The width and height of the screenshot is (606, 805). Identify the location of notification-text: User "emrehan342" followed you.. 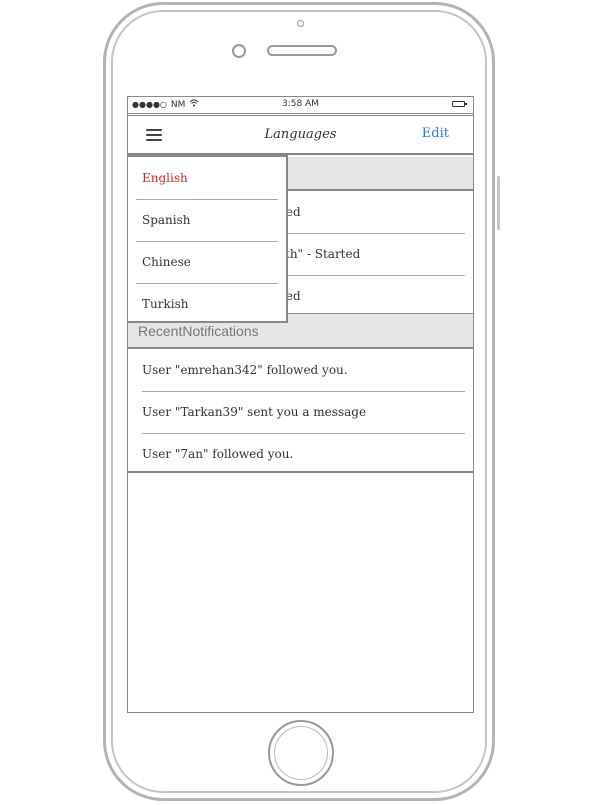
(245, 370).